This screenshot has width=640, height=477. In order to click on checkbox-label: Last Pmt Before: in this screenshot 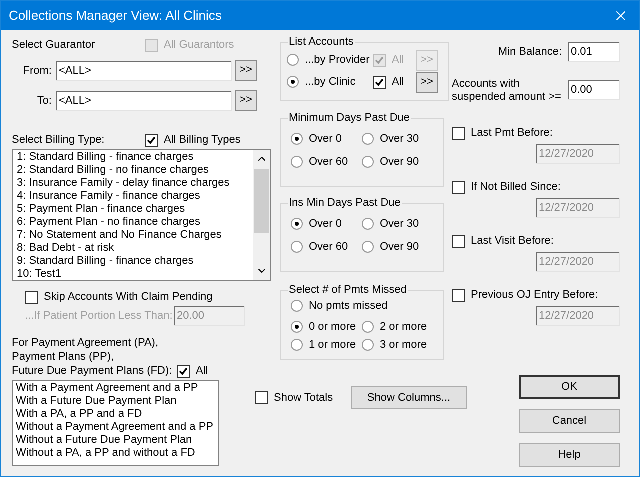, I will do `click(512, 133)`.